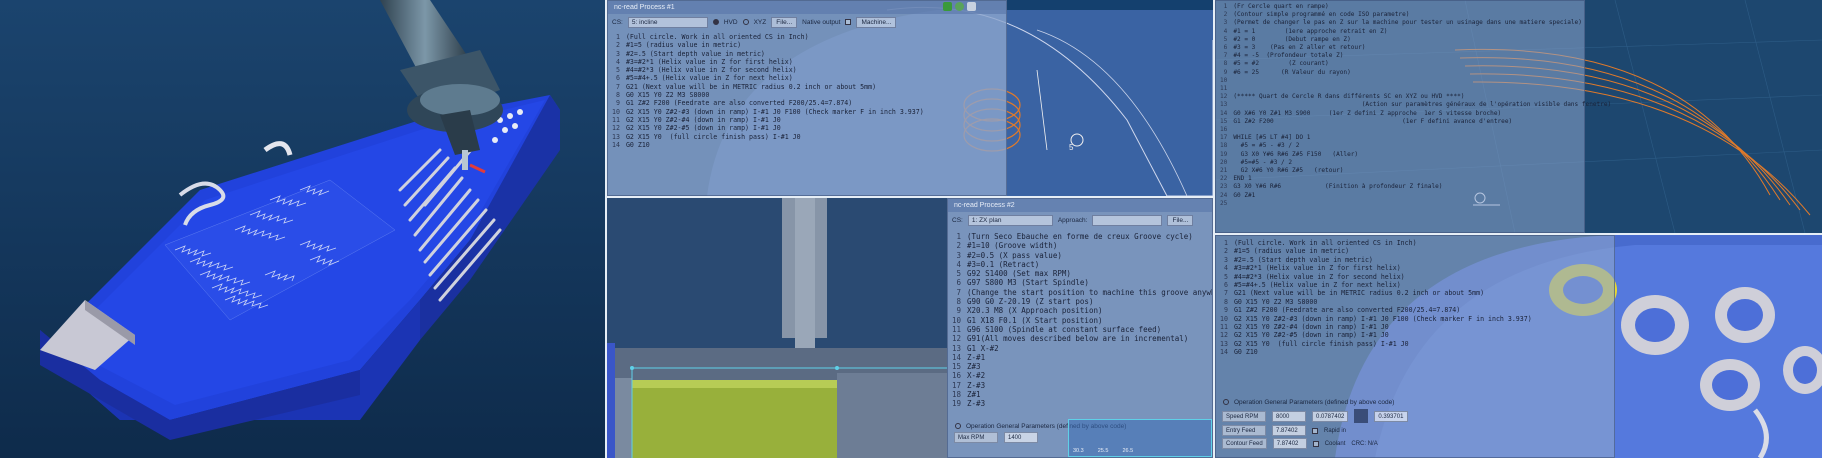 The image size is (1822, 458). What do you see at coordinates (1021, 437) in the screenshot?
I see `max-rpm-field: 1400` at bounding box center [1021, 437].